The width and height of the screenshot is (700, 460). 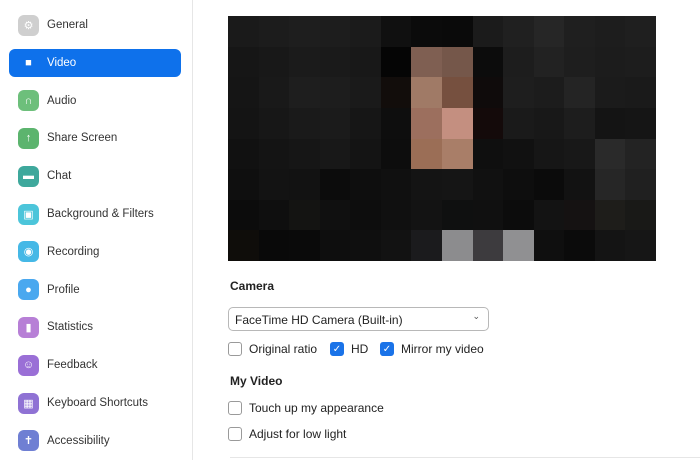 I want to click on accessibility-icon: ✝, so click(x=28, y=441).